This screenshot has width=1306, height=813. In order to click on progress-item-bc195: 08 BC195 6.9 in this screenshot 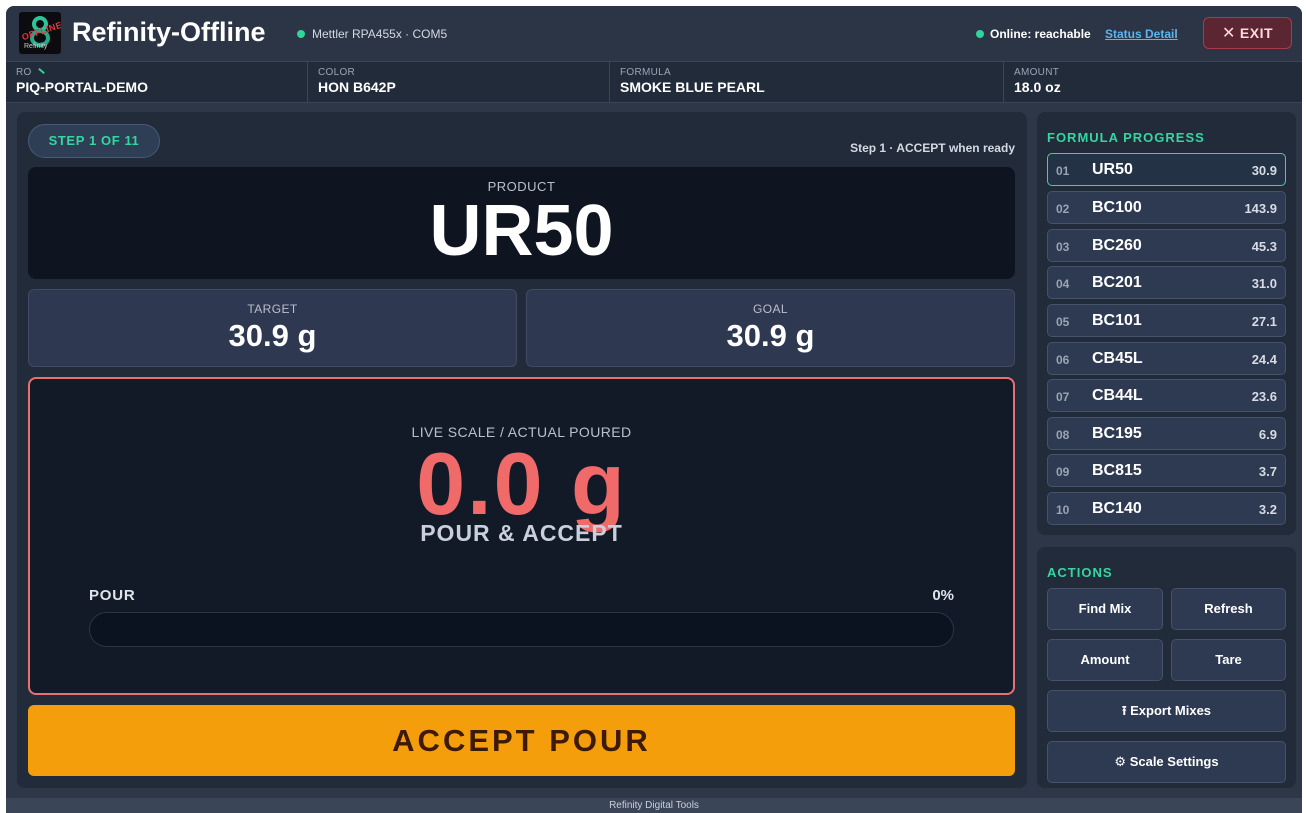, I will do `click(1166, 433)`.